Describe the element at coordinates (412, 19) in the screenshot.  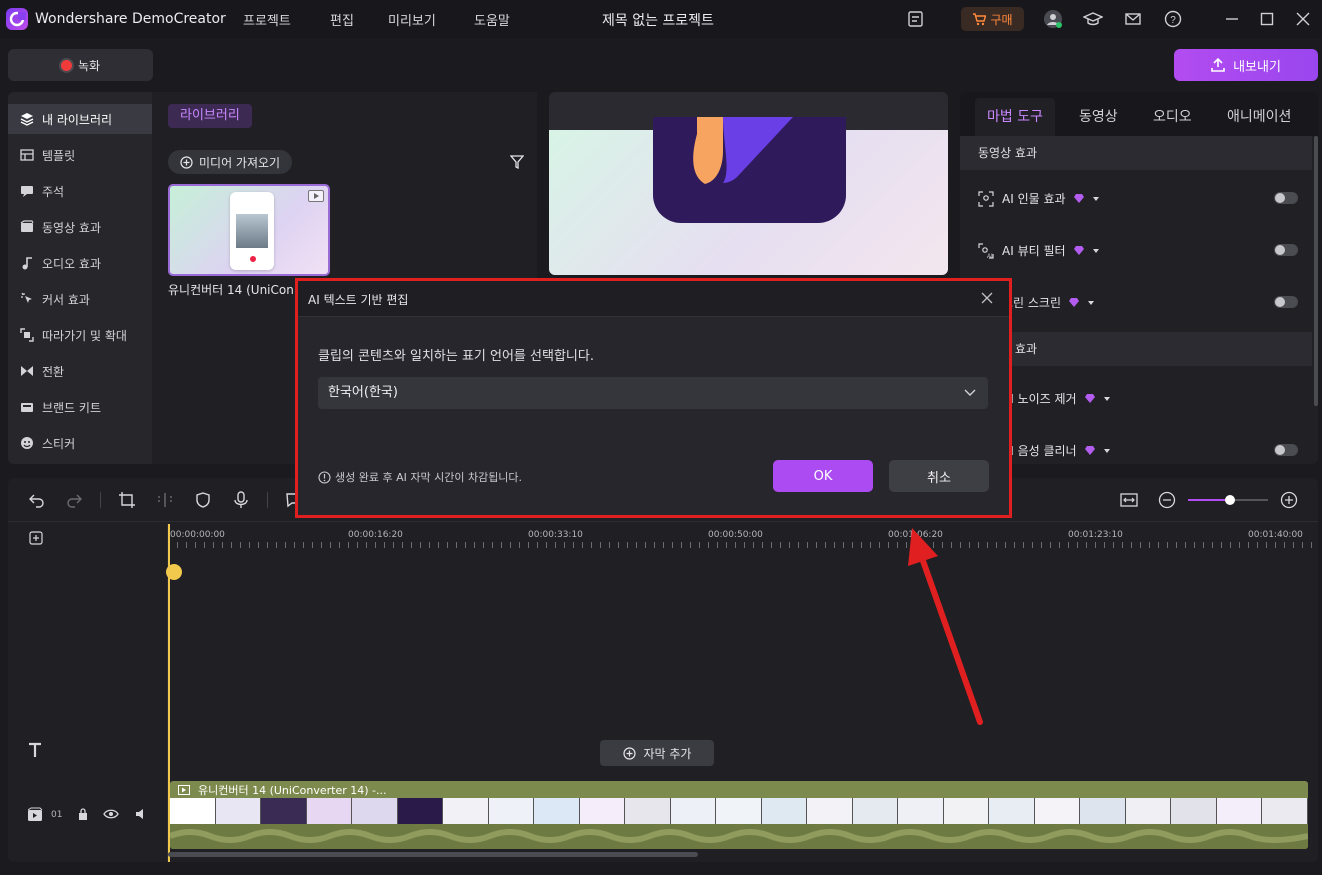
I see `menu-preview: 미리보기` at that location.